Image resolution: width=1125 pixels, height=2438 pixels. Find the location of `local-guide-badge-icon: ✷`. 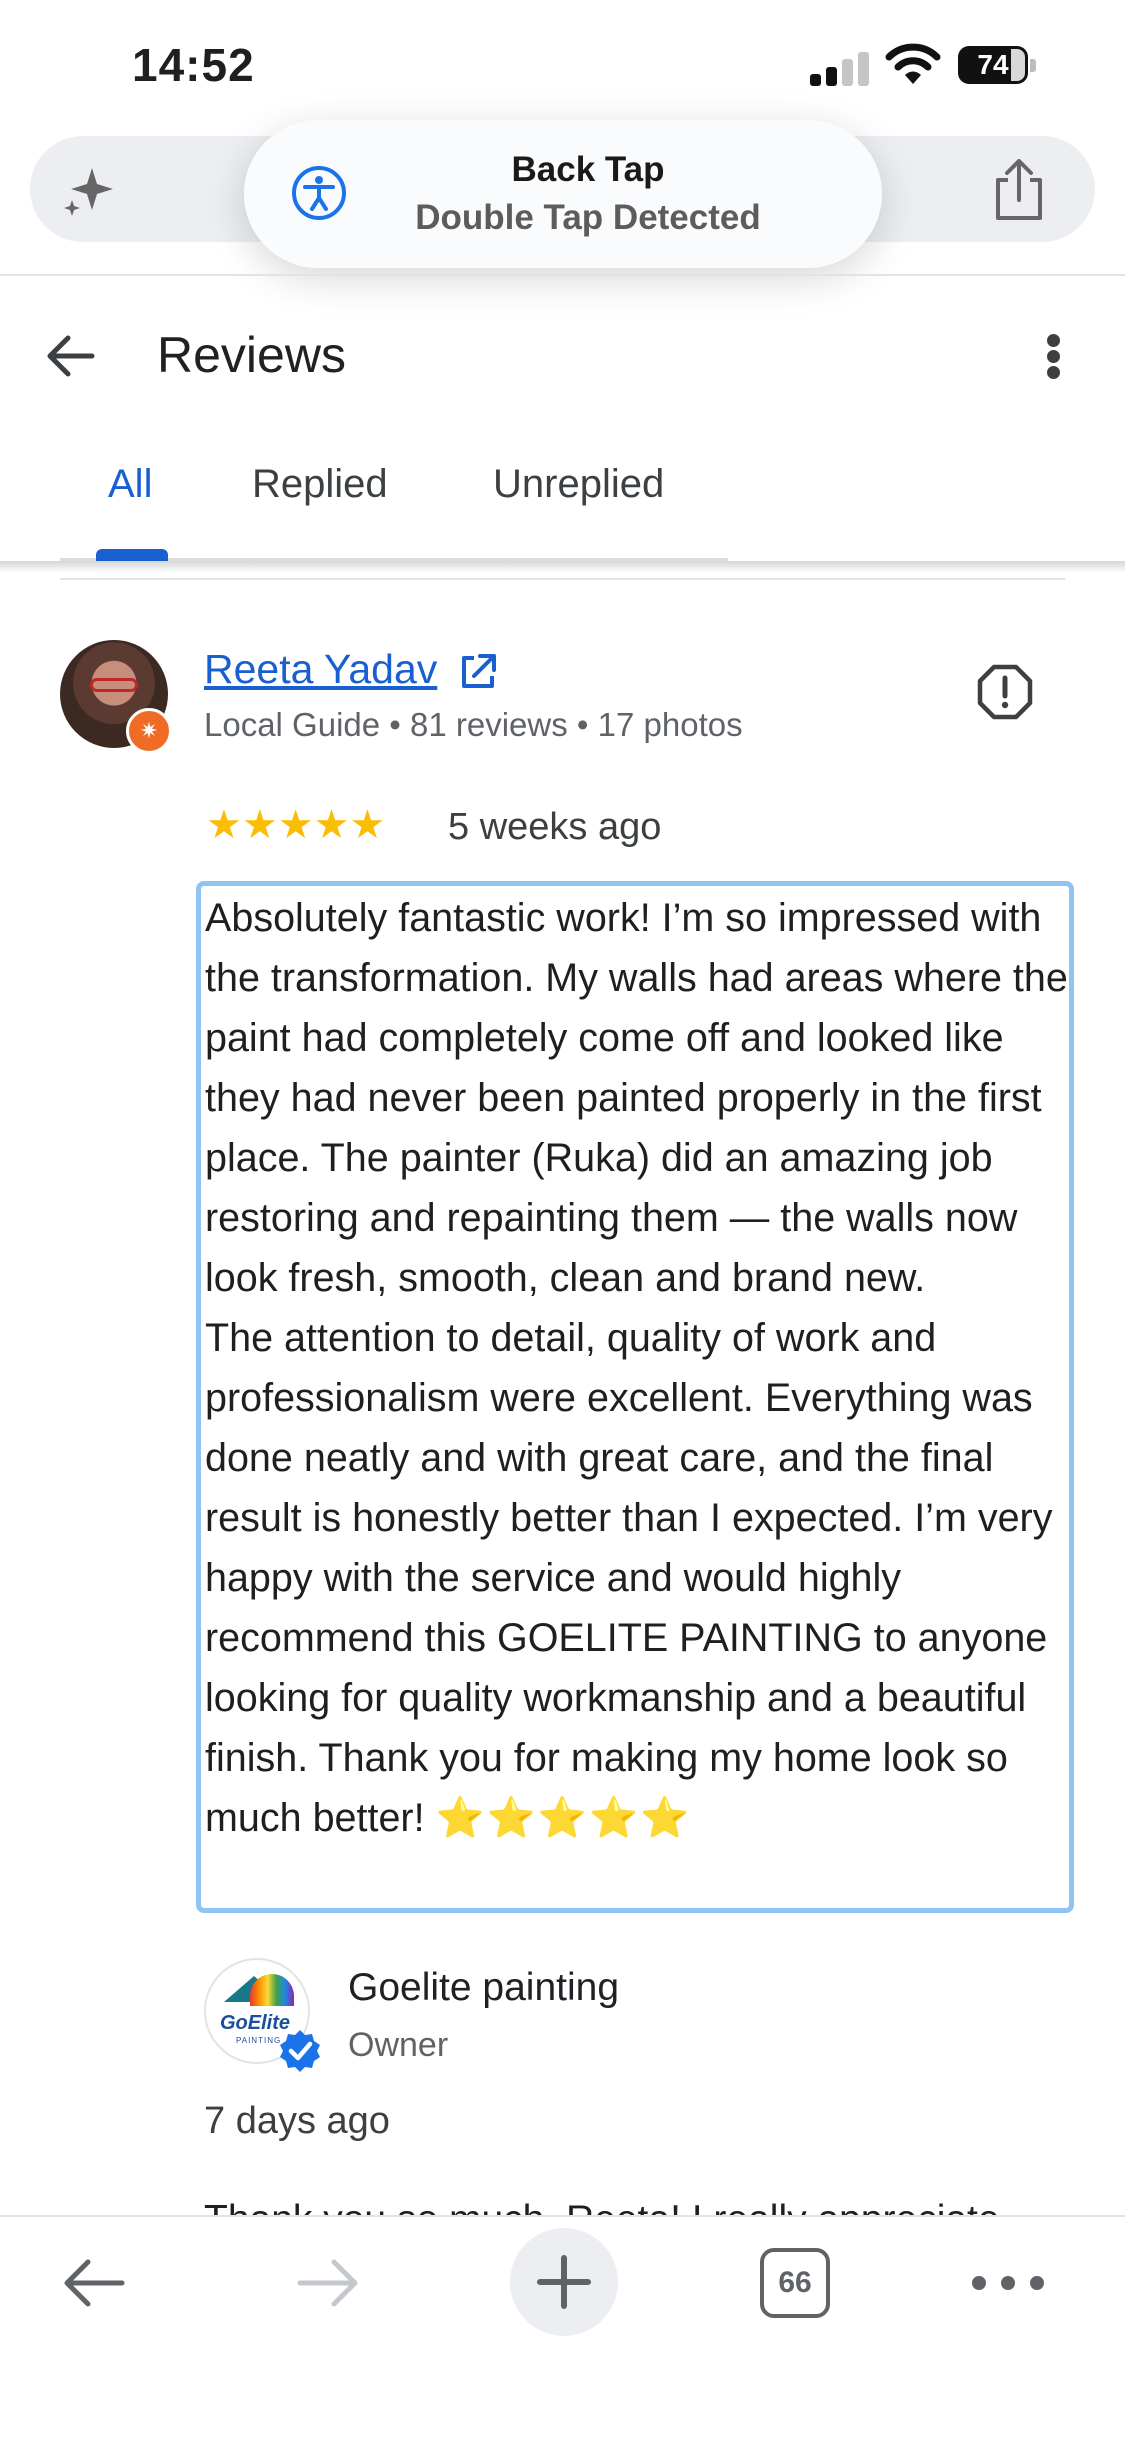

local-guide-badge-icon: ✷ is located at coordinates (149, 731).